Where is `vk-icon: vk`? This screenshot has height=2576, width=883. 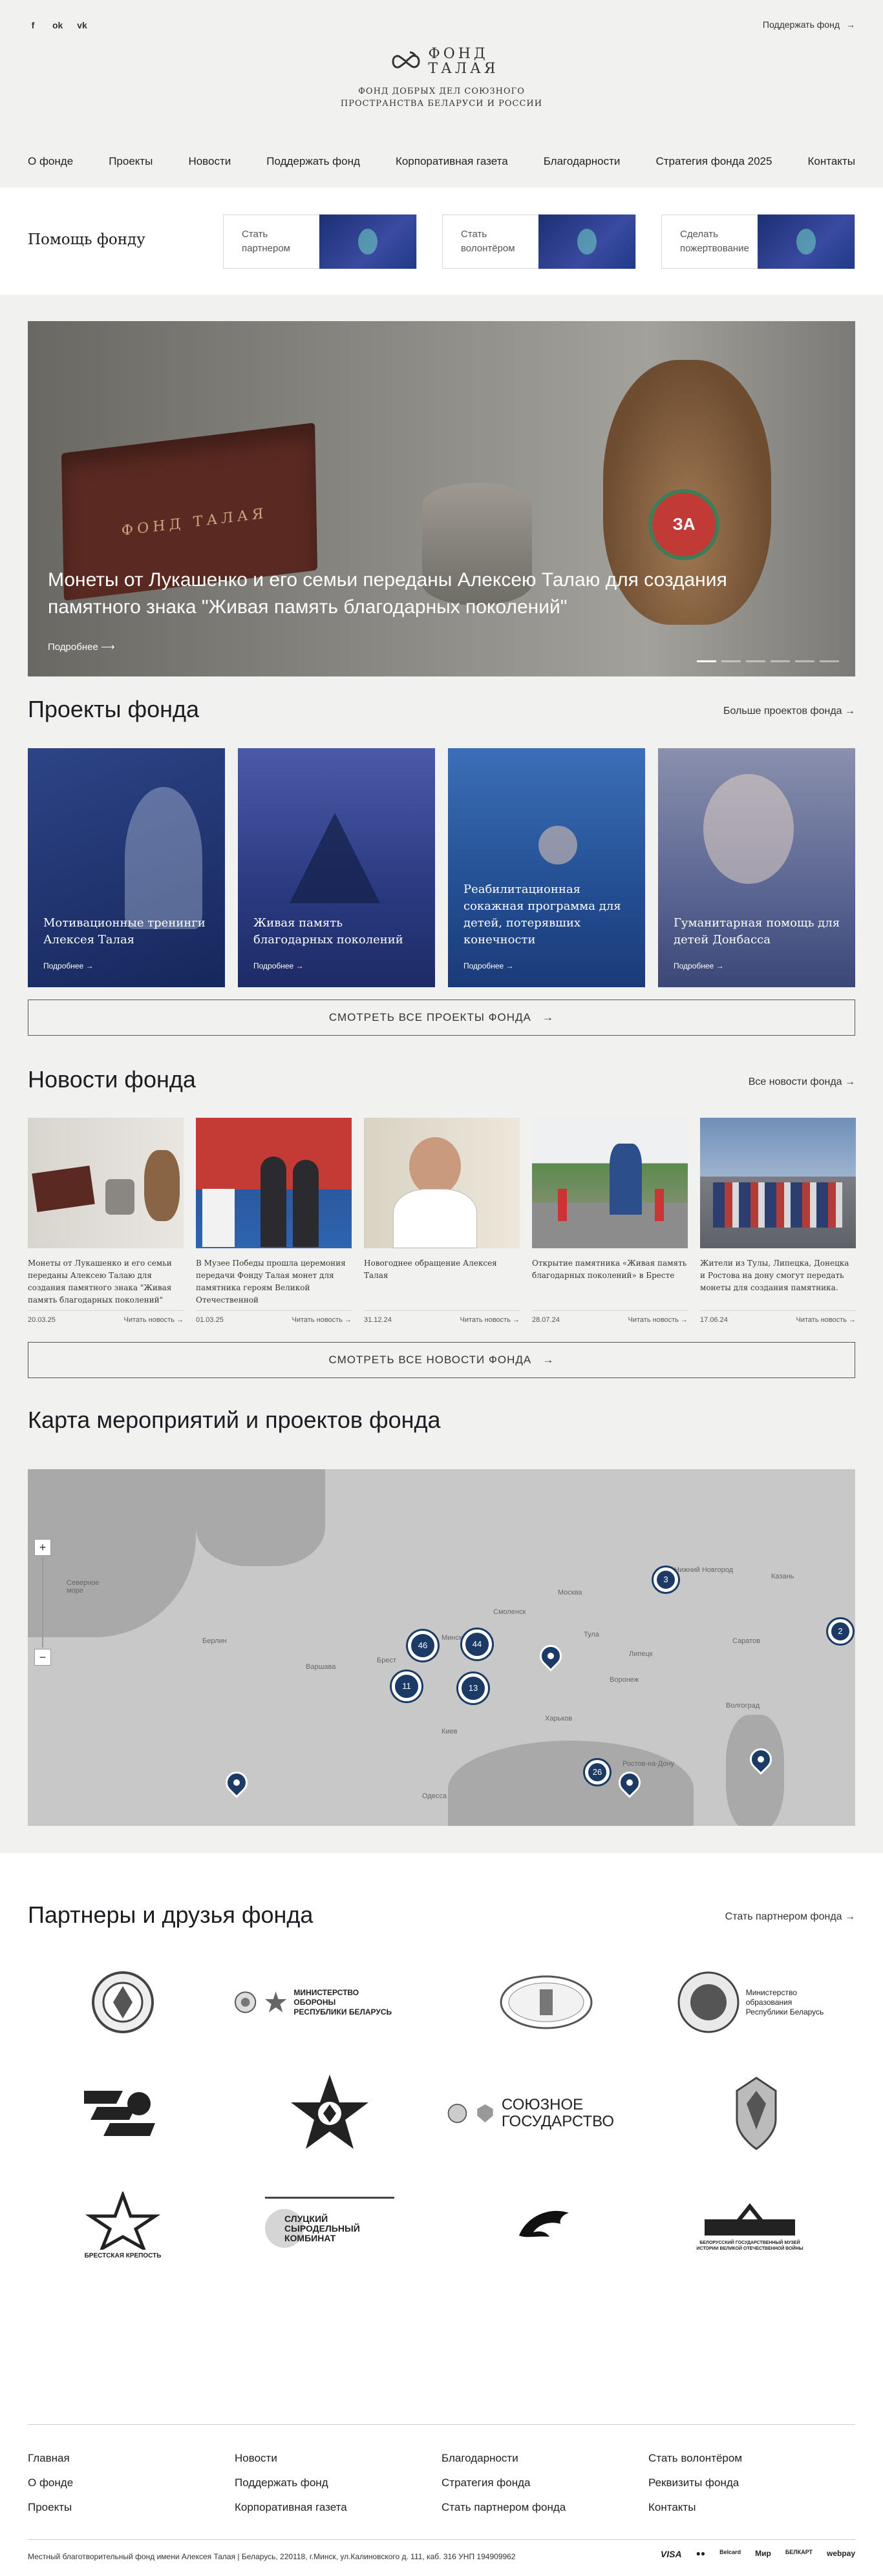 vk-icon: vk is located at coordinates (82, 25).